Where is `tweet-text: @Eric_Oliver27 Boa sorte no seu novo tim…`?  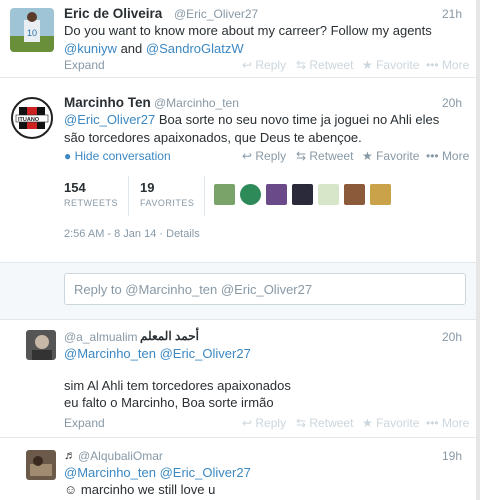 tweet-text: @Eric_Oliver27 Boa sorte no seu novo tim… is located at coordinates (252, 119).